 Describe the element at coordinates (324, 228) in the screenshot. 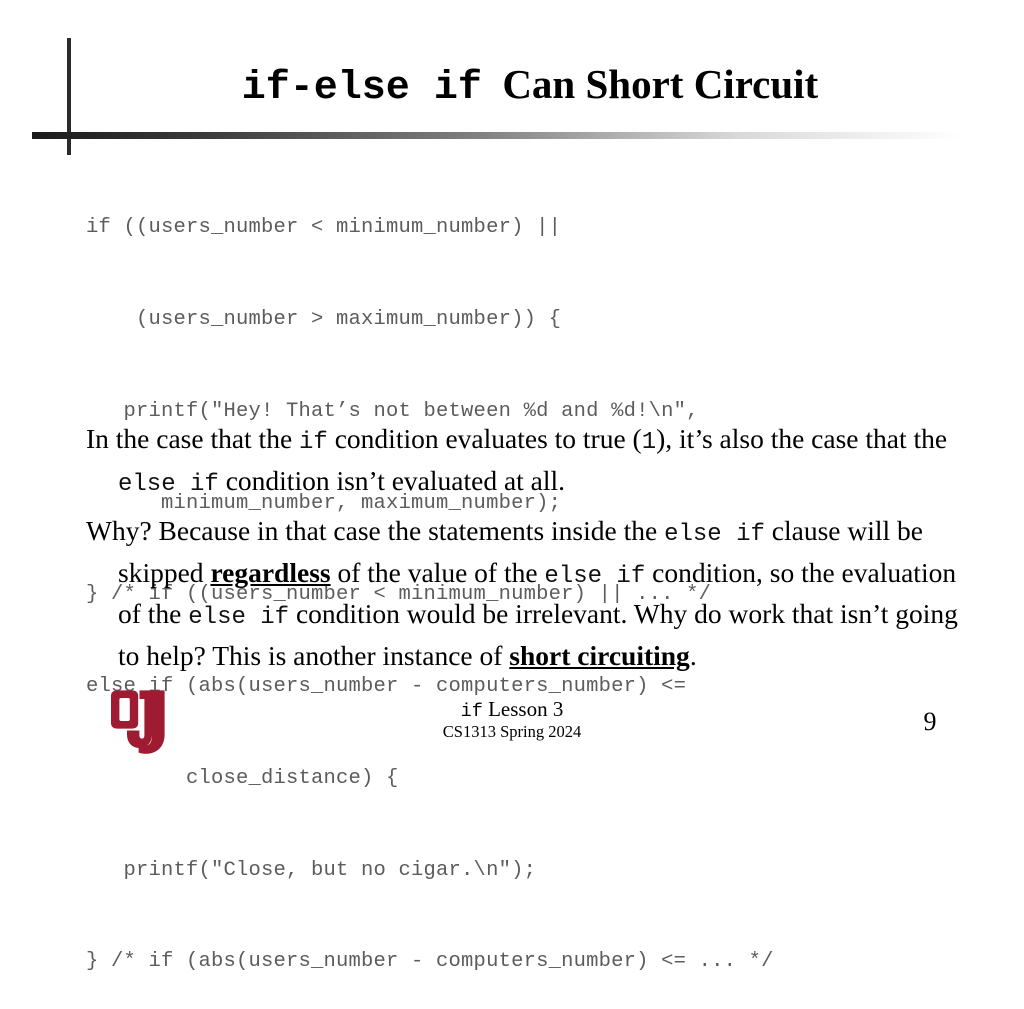

I see `code-line: if ((users_number < minimum_number) ||` at that location.